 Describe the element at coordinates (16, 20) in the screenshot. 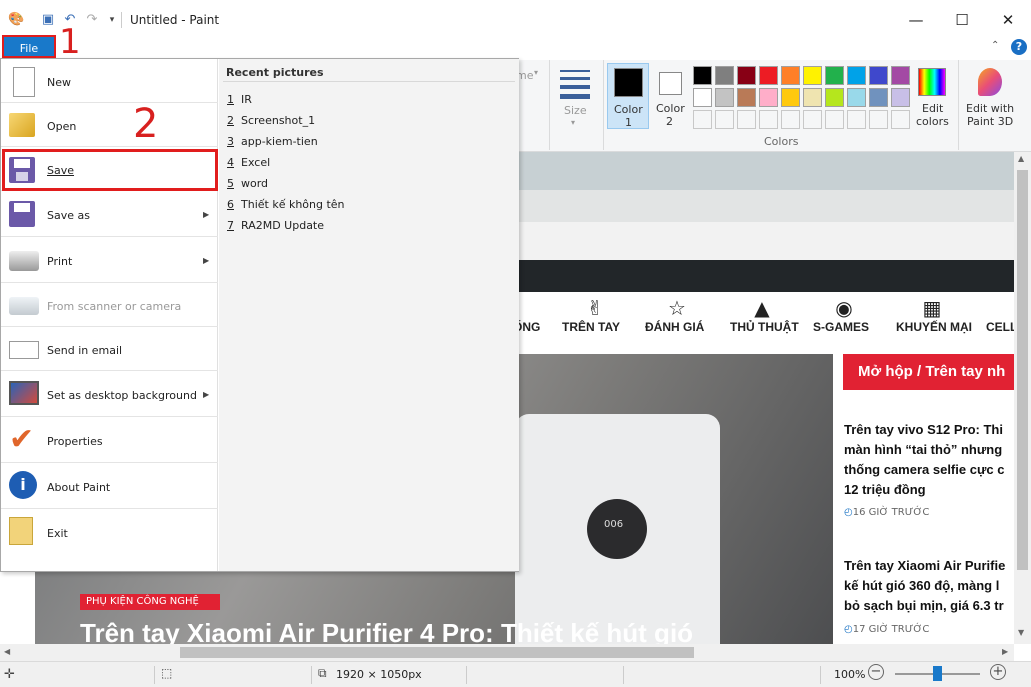

I see `paint-app-icon: 🎨` at that location.